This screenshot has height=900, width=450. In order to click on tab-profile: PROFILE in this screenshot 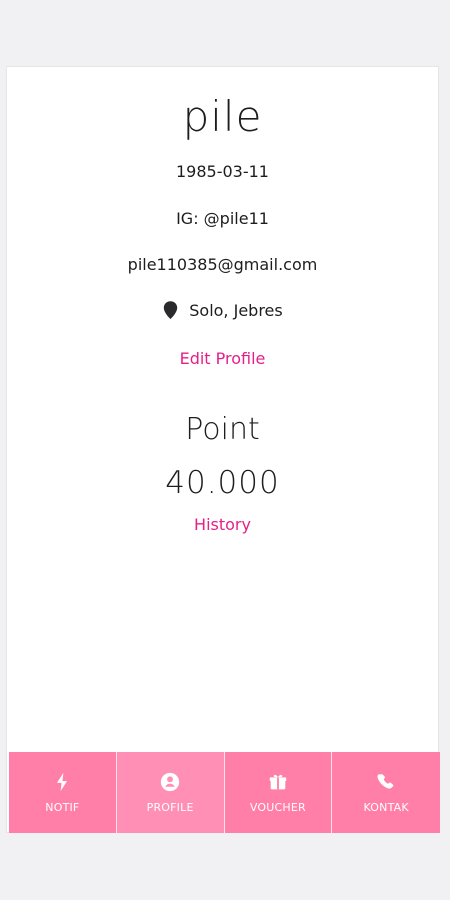, I will do `click(170, 792)`.